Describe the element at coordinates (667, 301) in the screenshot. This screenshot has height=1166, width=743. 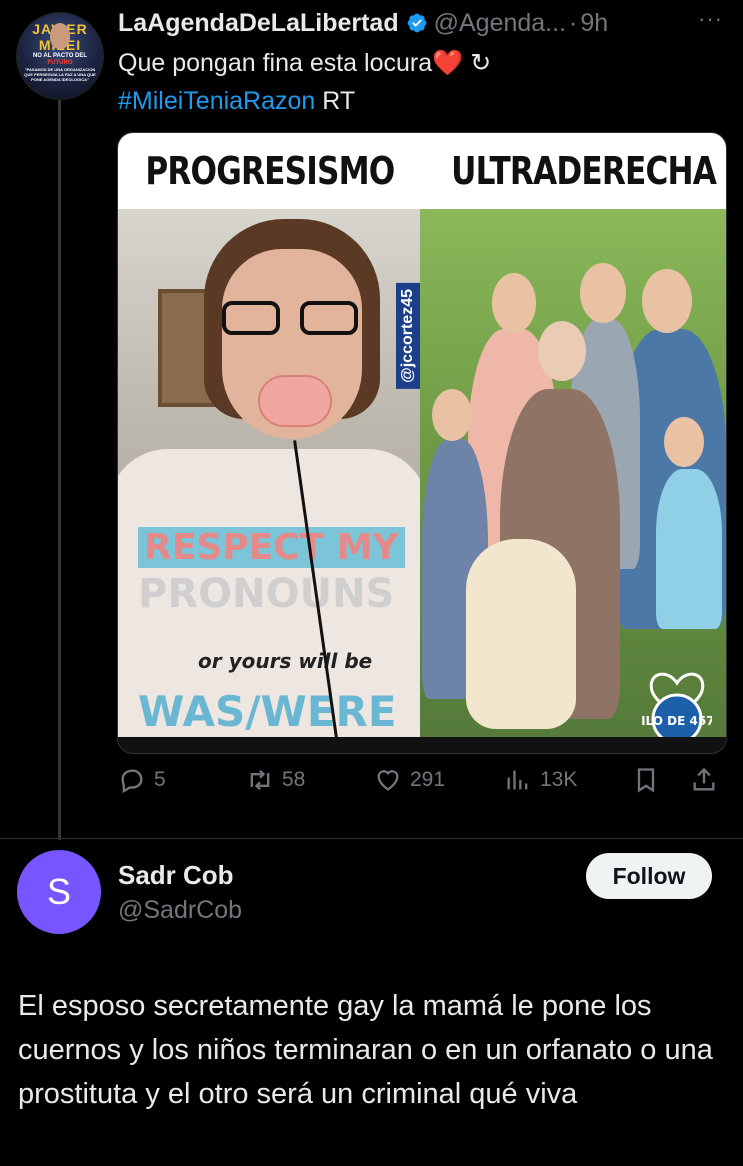
I see `person-dad-head` at that location.